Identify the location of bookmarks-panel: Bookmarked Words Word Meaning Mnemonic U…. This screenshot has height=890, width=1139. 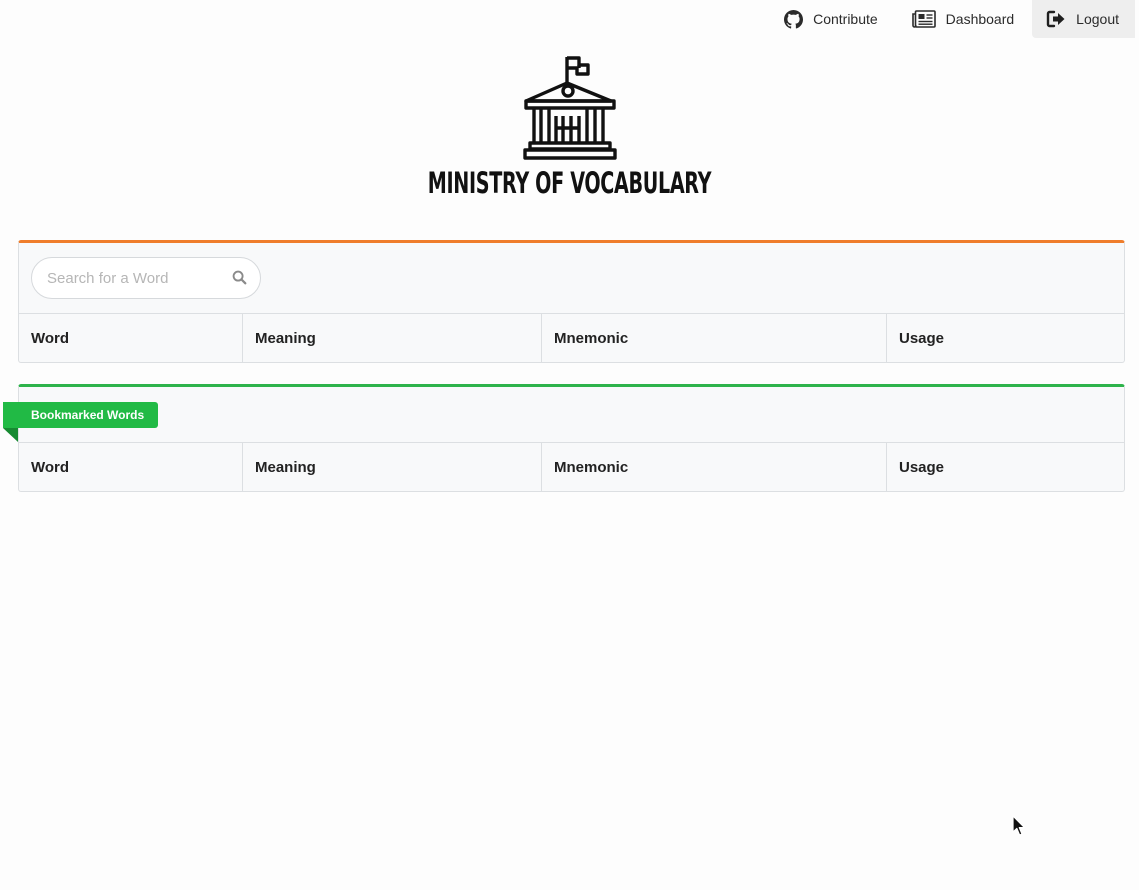
(564, 438).